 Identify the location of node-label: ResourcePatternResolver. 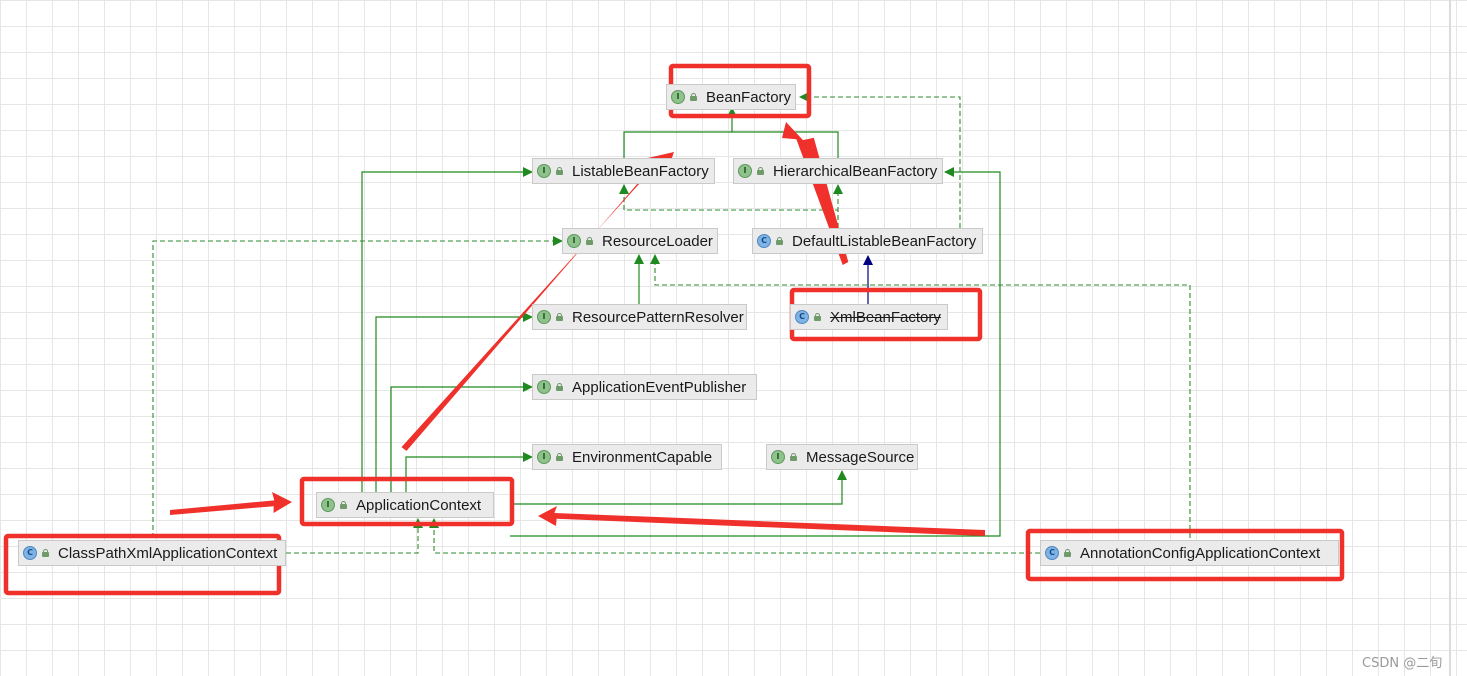
(658, 317).